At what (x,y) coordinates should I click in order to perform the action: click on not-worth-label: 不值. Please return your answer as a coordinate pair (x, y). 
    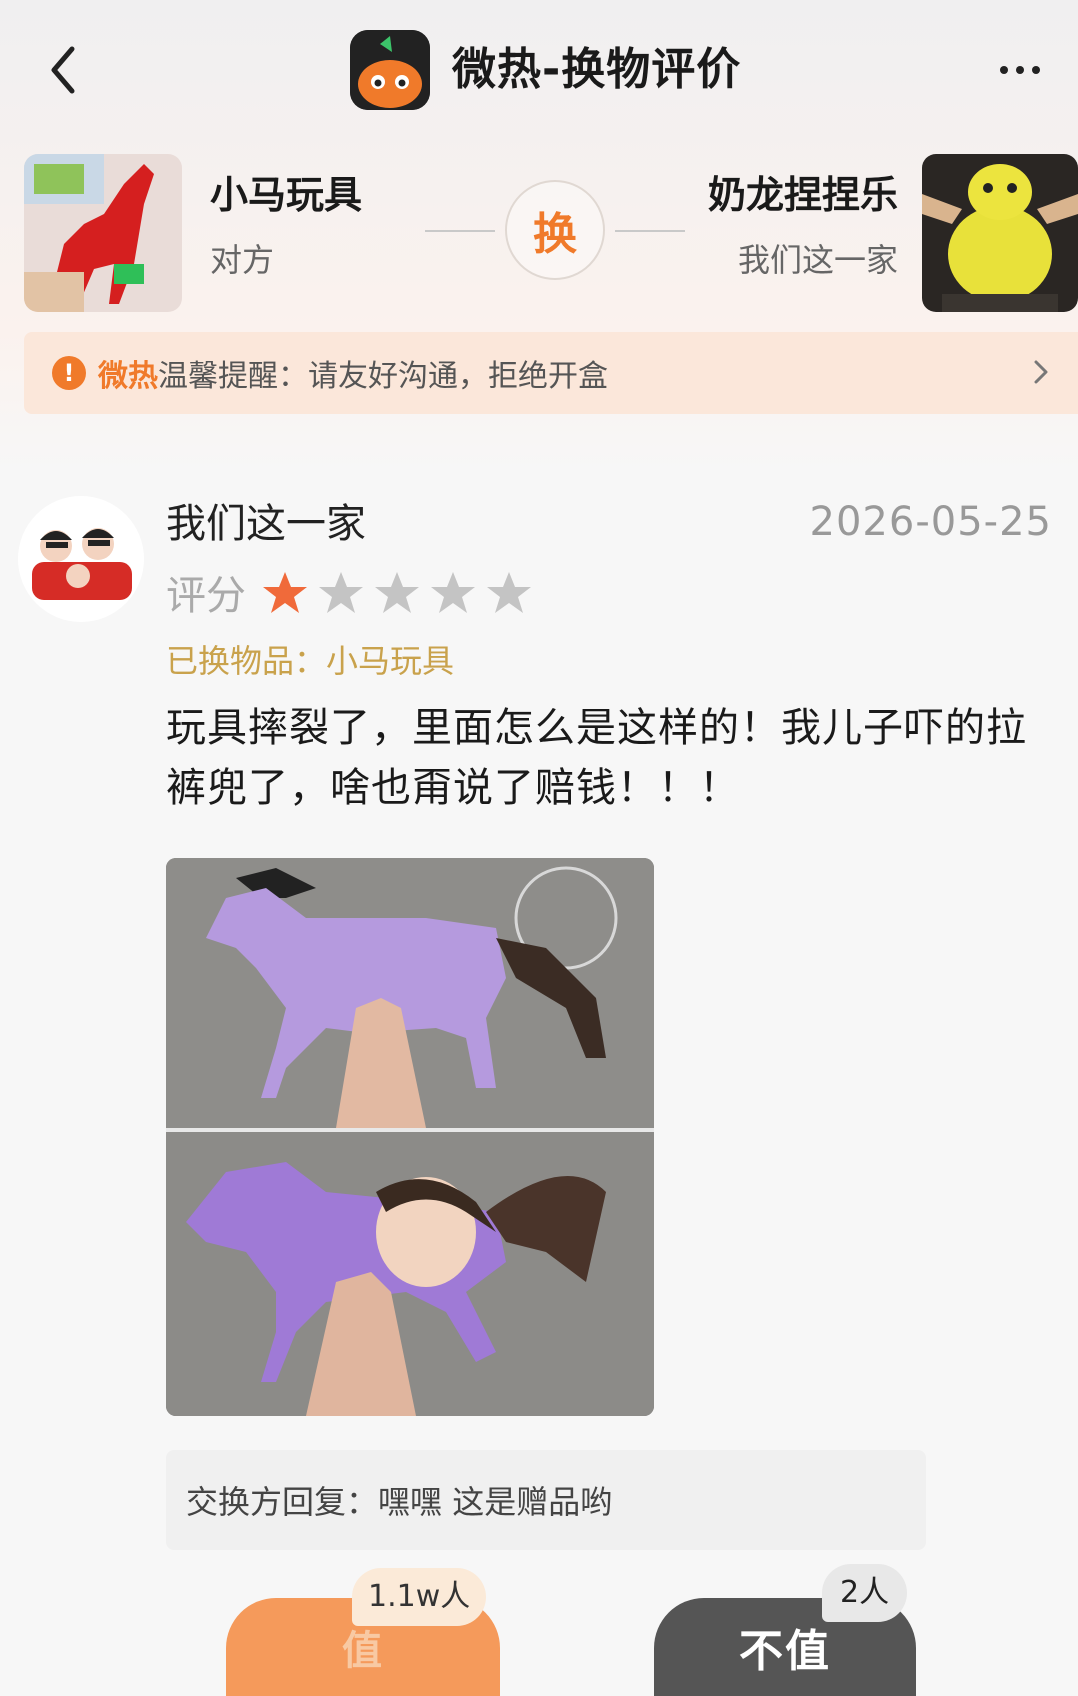
    Looking at the image, I should click on (785, 1651).